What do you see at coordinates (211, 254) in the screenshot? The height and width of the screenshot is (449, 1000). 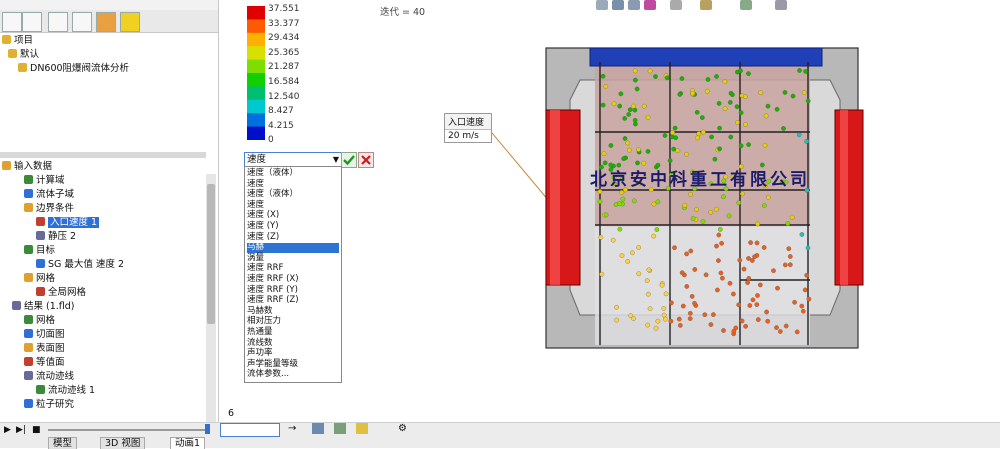 I see `tree-scroll-thumb` at bounding box center [211, 254].